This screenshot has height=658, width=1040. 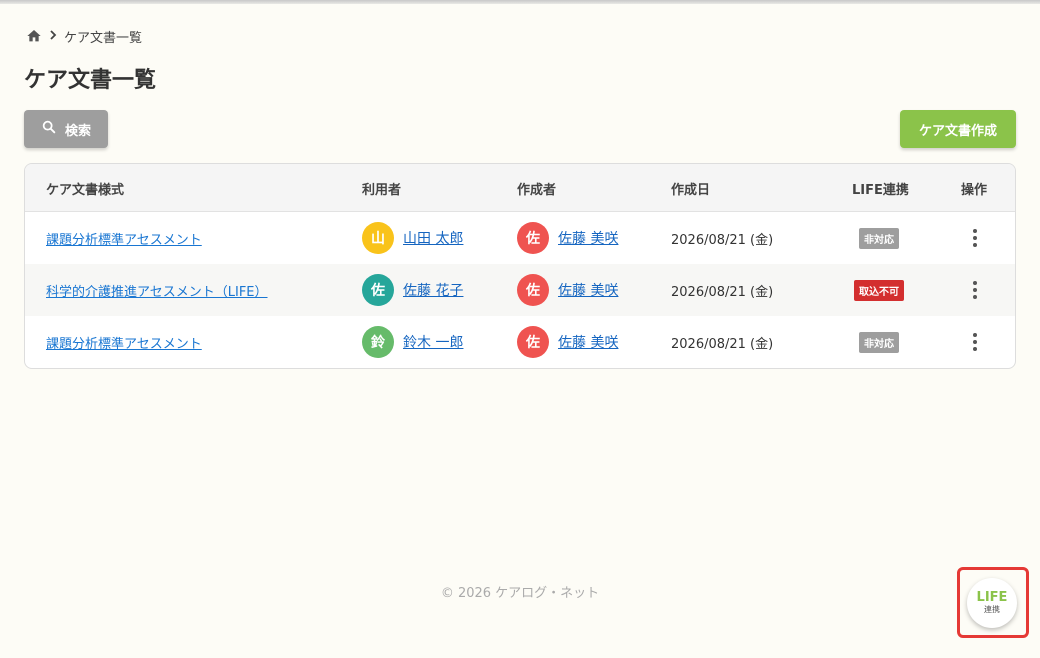 I want to click on user-link: 佐藤 花子, so click(x=433, y=290).